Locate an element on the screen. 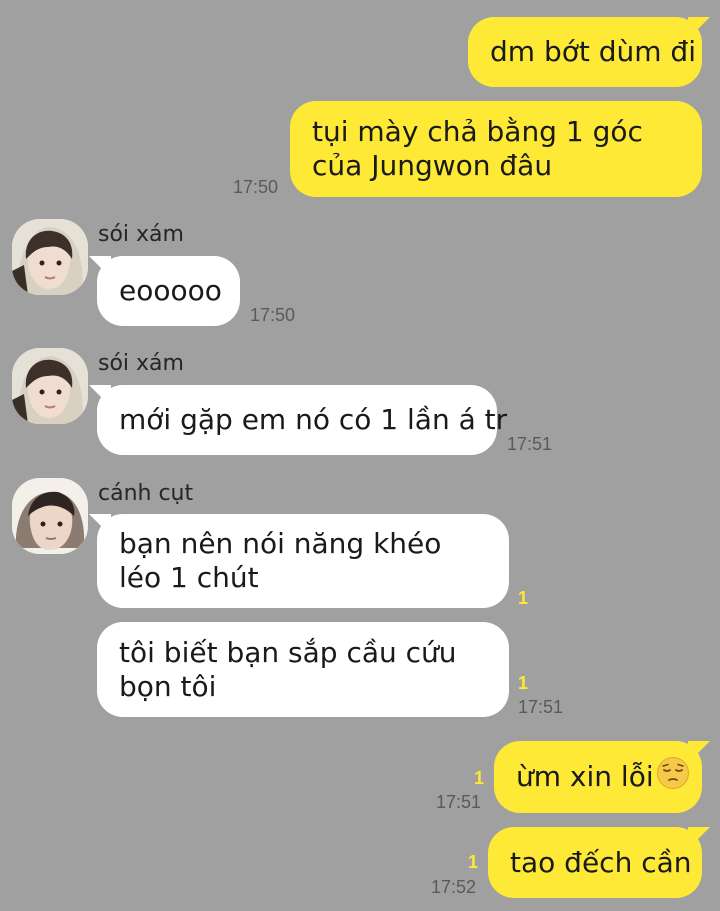 The width and height of the screenshot is (720, 911). my-message-bubble: tụi mày chả bằng 1 góc của Jungwon đâu is located at coordinates (496, 149).